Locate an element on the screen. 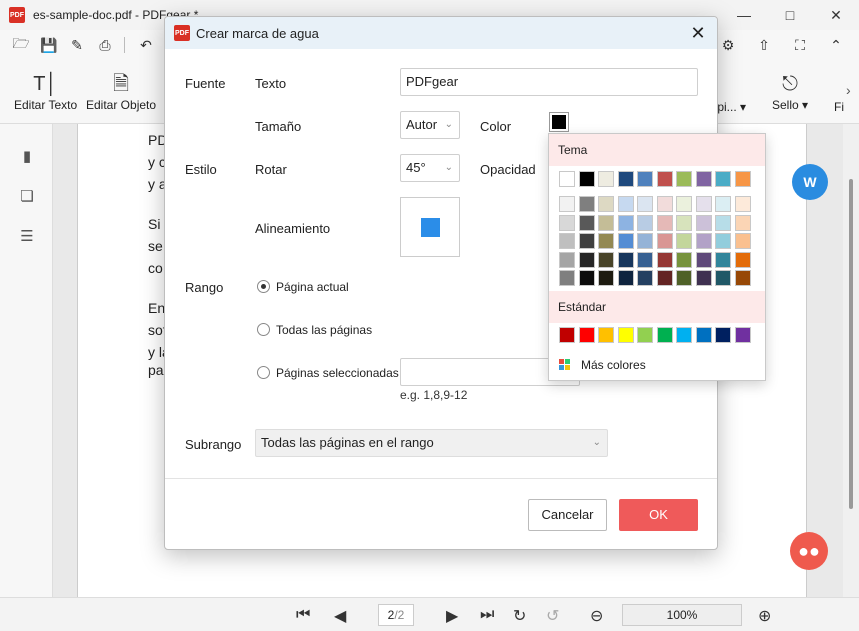 Image resolution: width=859 pixels, height=631 pixels. alignment-center-cell is located at coordinates (430, 227).